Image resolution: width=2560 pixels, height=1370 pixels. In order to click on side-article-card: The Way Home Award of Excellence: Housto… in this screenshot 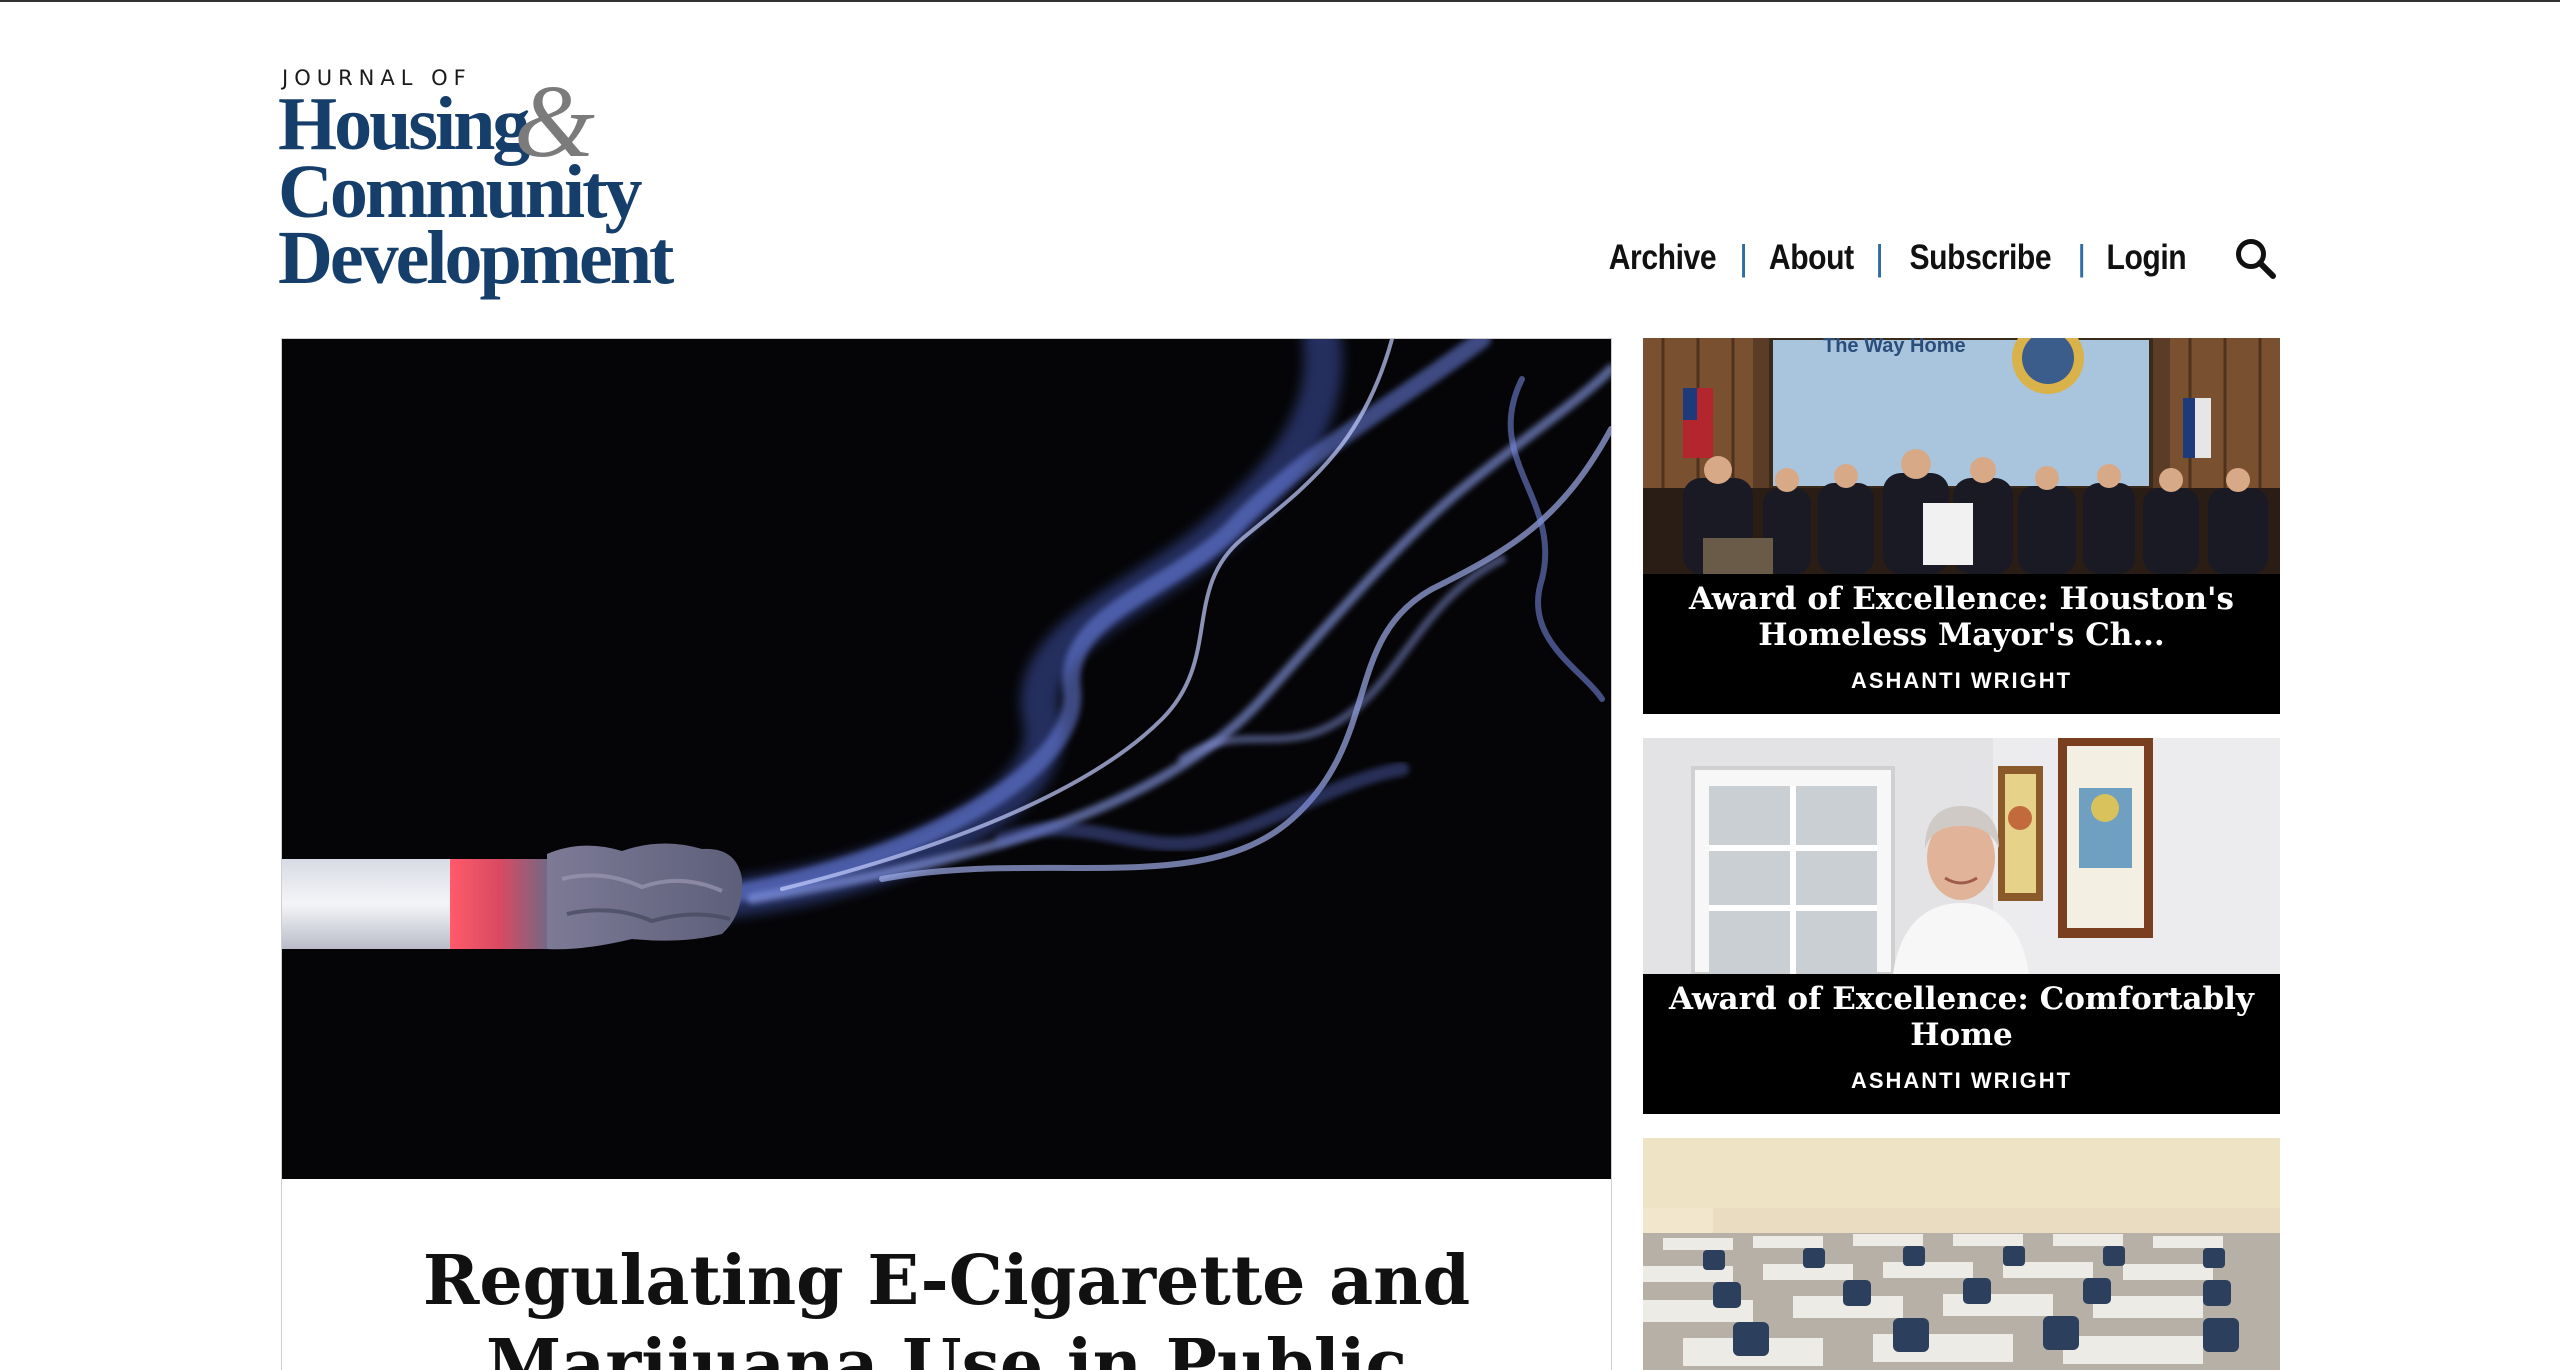, I will do `click(1961, 526)`.